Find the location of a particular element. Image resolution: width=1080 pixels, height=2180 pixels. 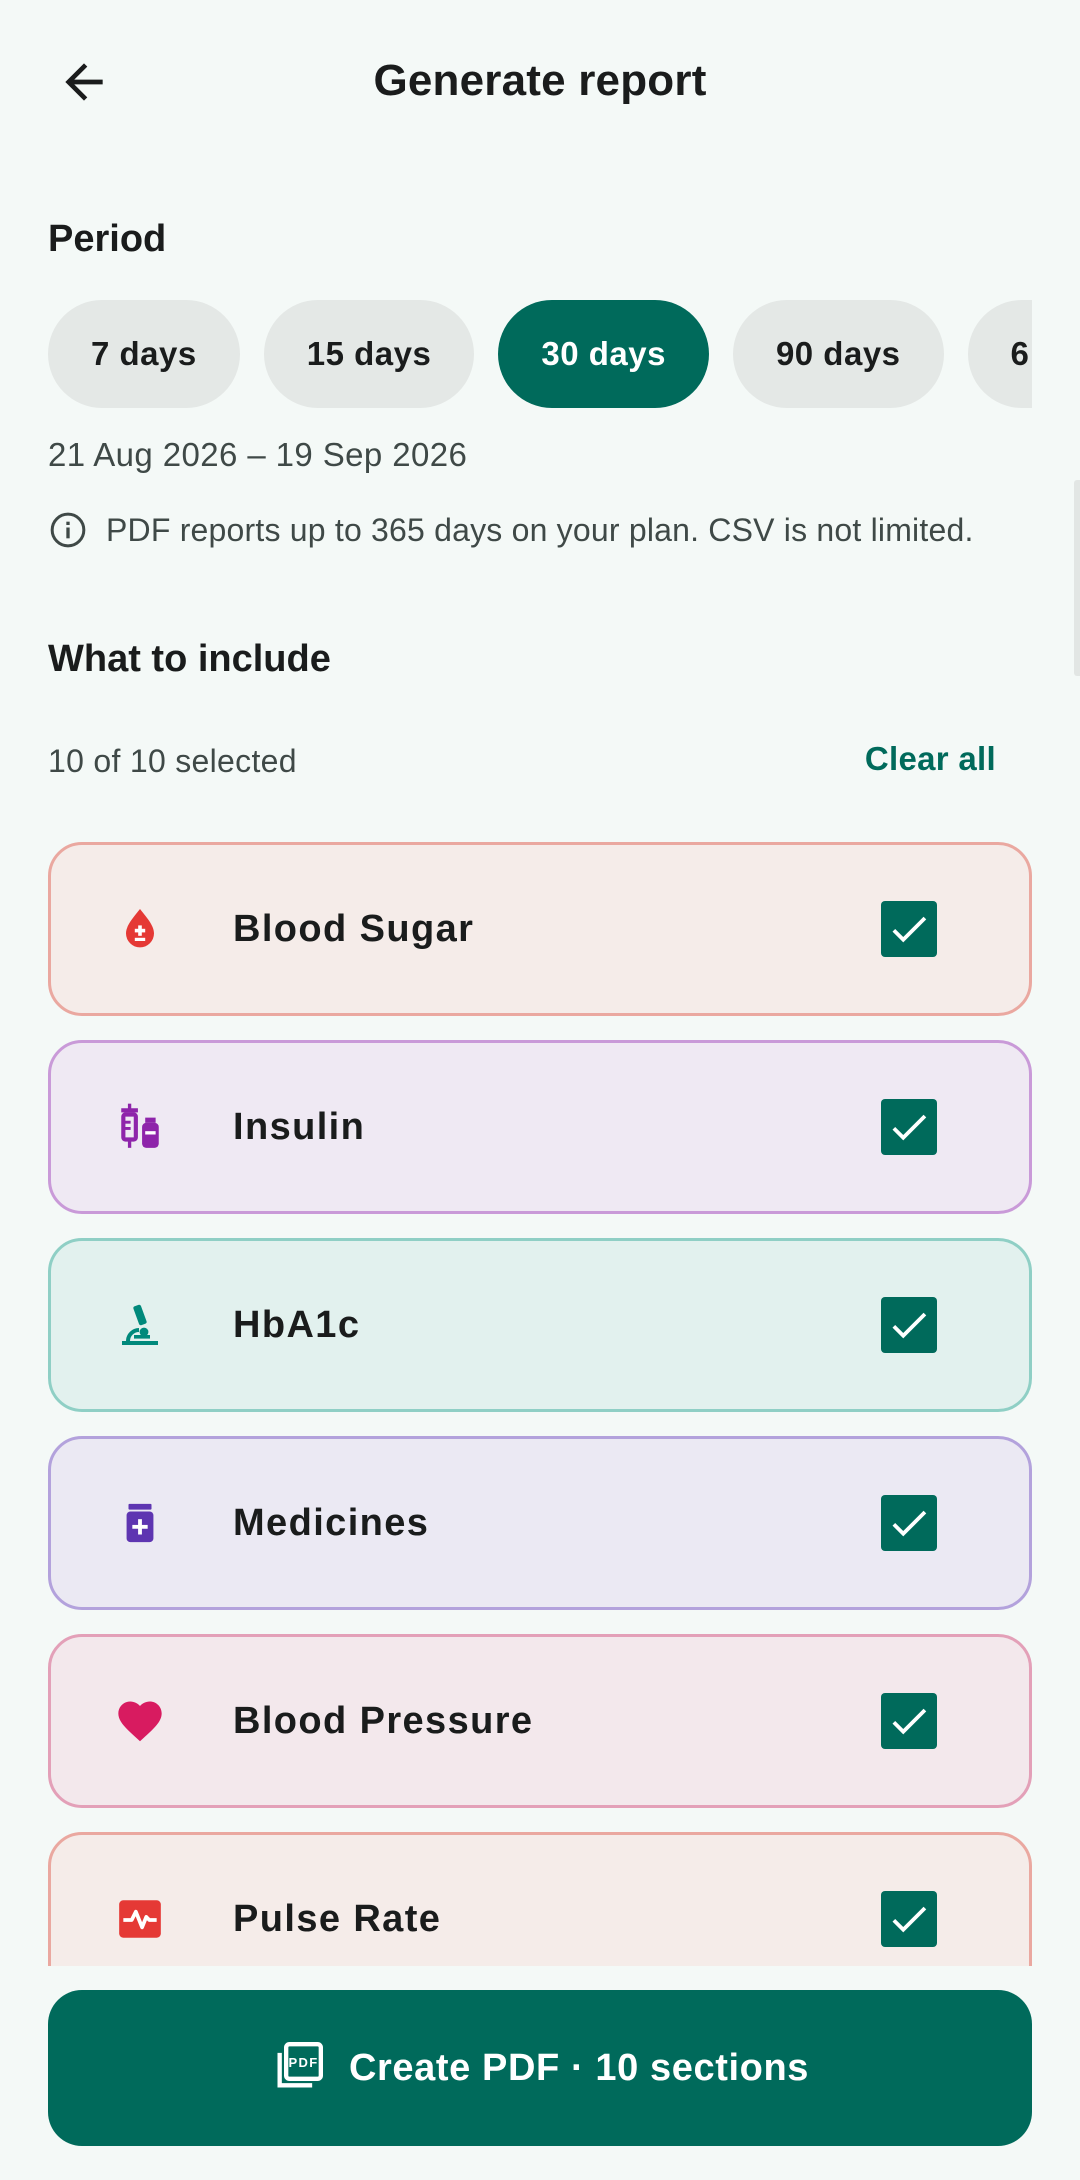

blood-drop-icon is located at coordinates (140, 929).